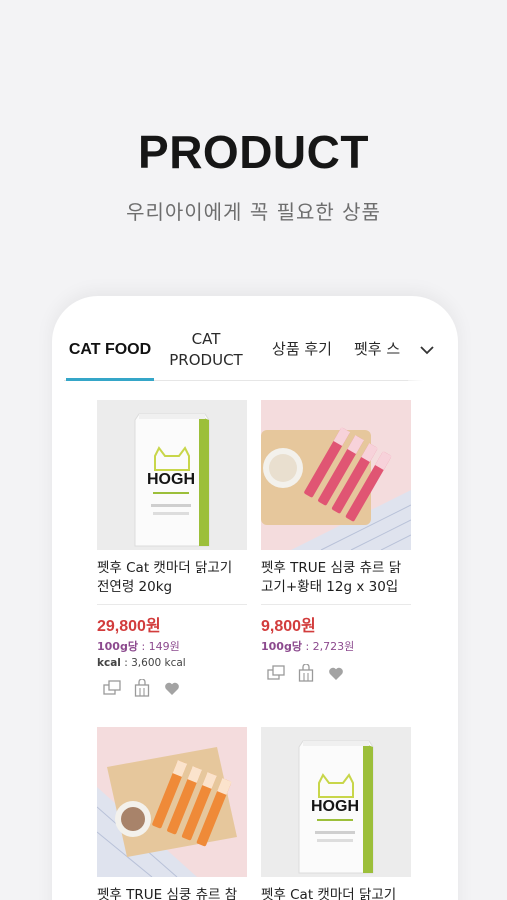 This screenshot has height=900, width=507. Describe the element at coordinates (110, 379) in the screenshot. I see `active-tab-indicator` at that location.